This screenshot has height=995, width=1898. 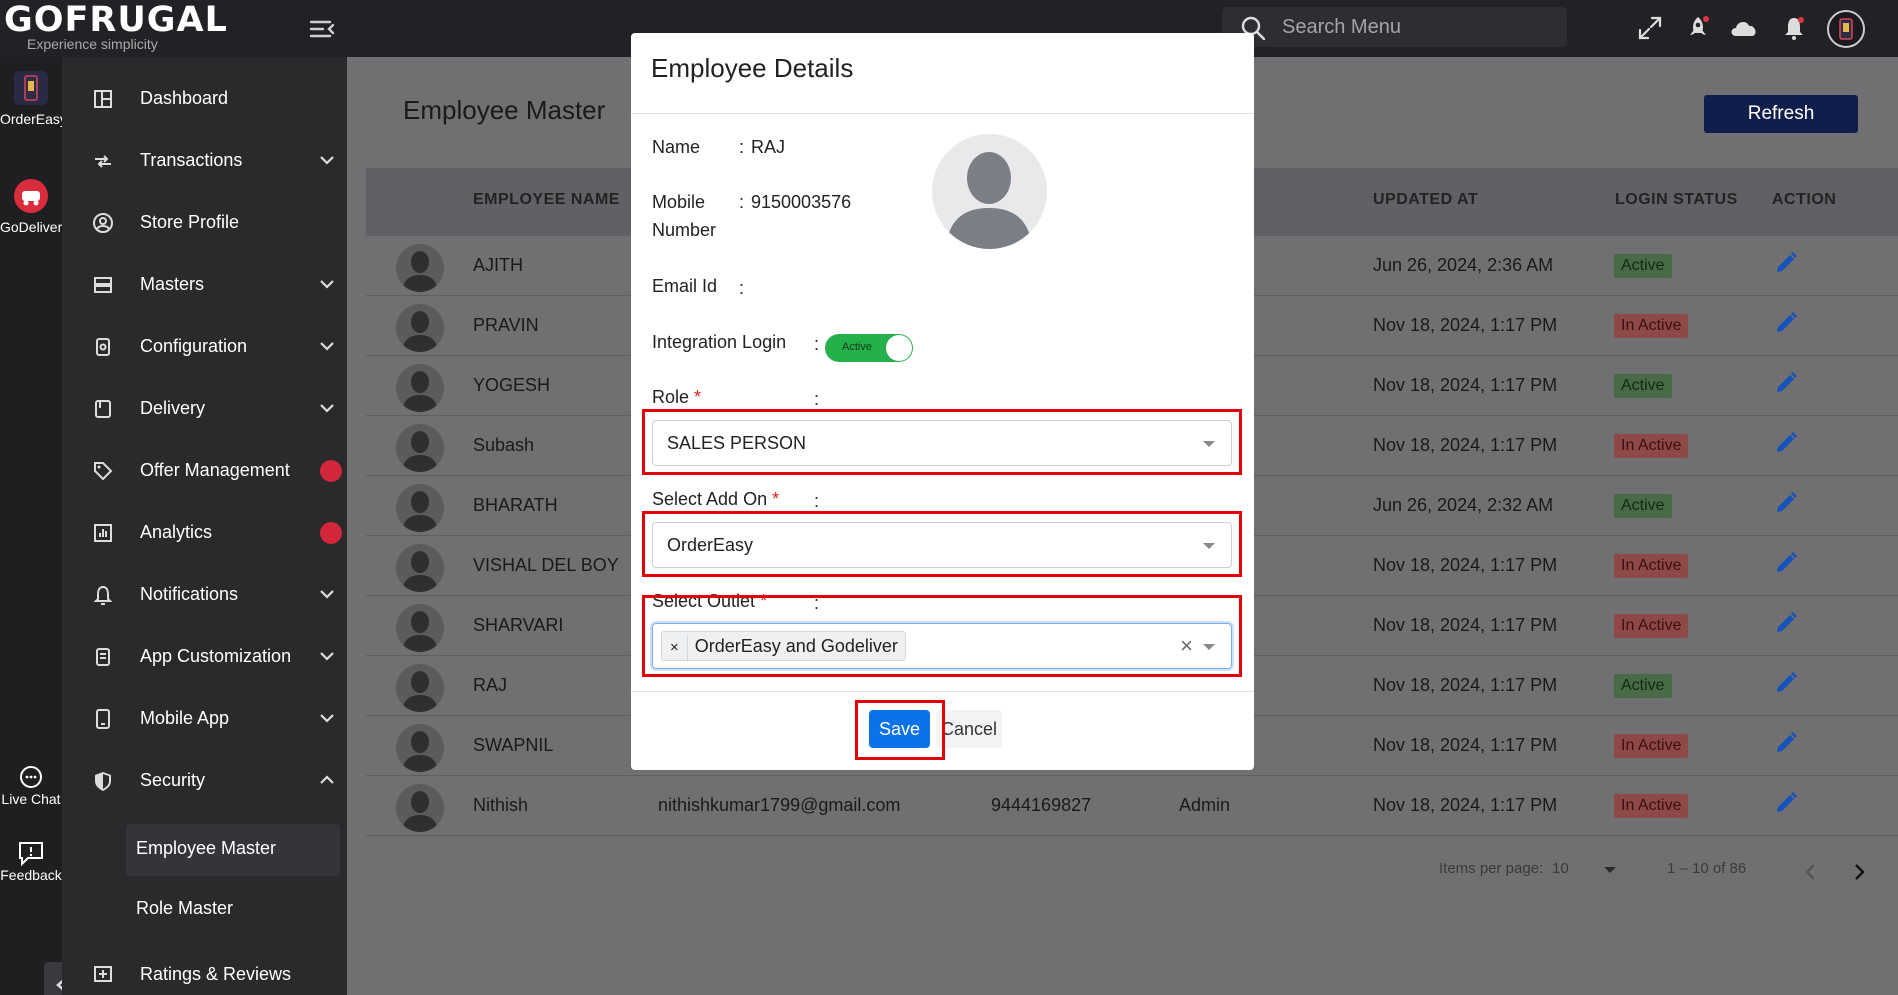 I want to click on sidebar-item-store-profile: Store Profile, so click(x=217, y=223).